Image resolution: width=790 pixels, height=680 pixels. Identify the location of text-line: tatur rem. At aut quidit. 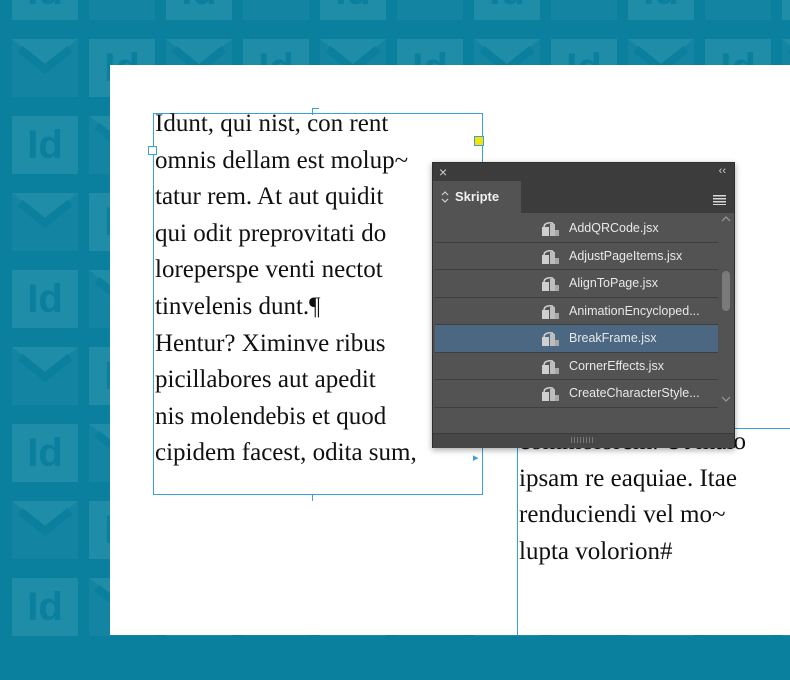
(269, 197).